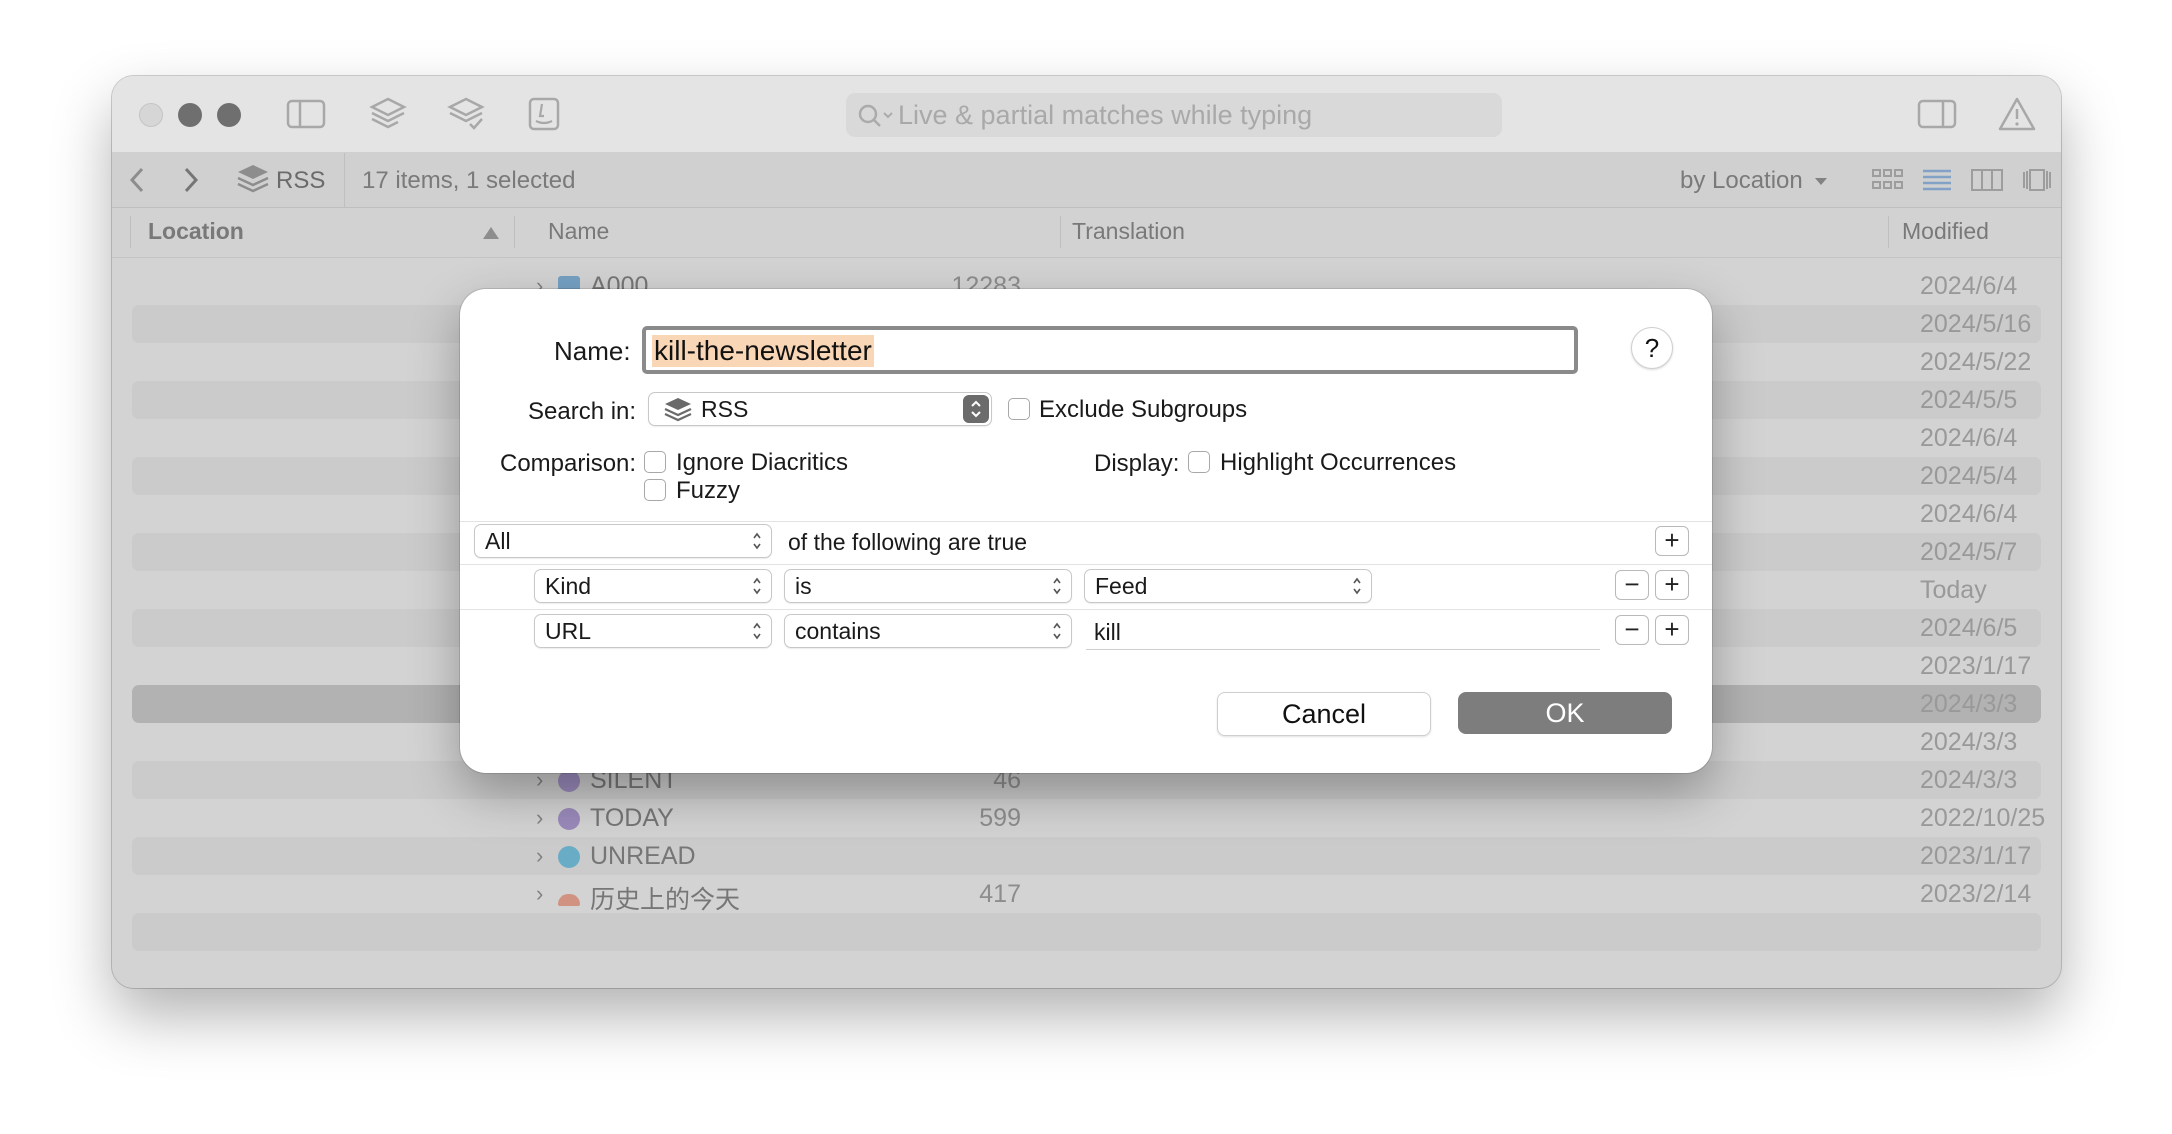 This screenshot has width=2172, height=1134. Describe the element at coordinates (1228, 586) in the screenshot. I see `rule-value-popup: Feed` at that location.